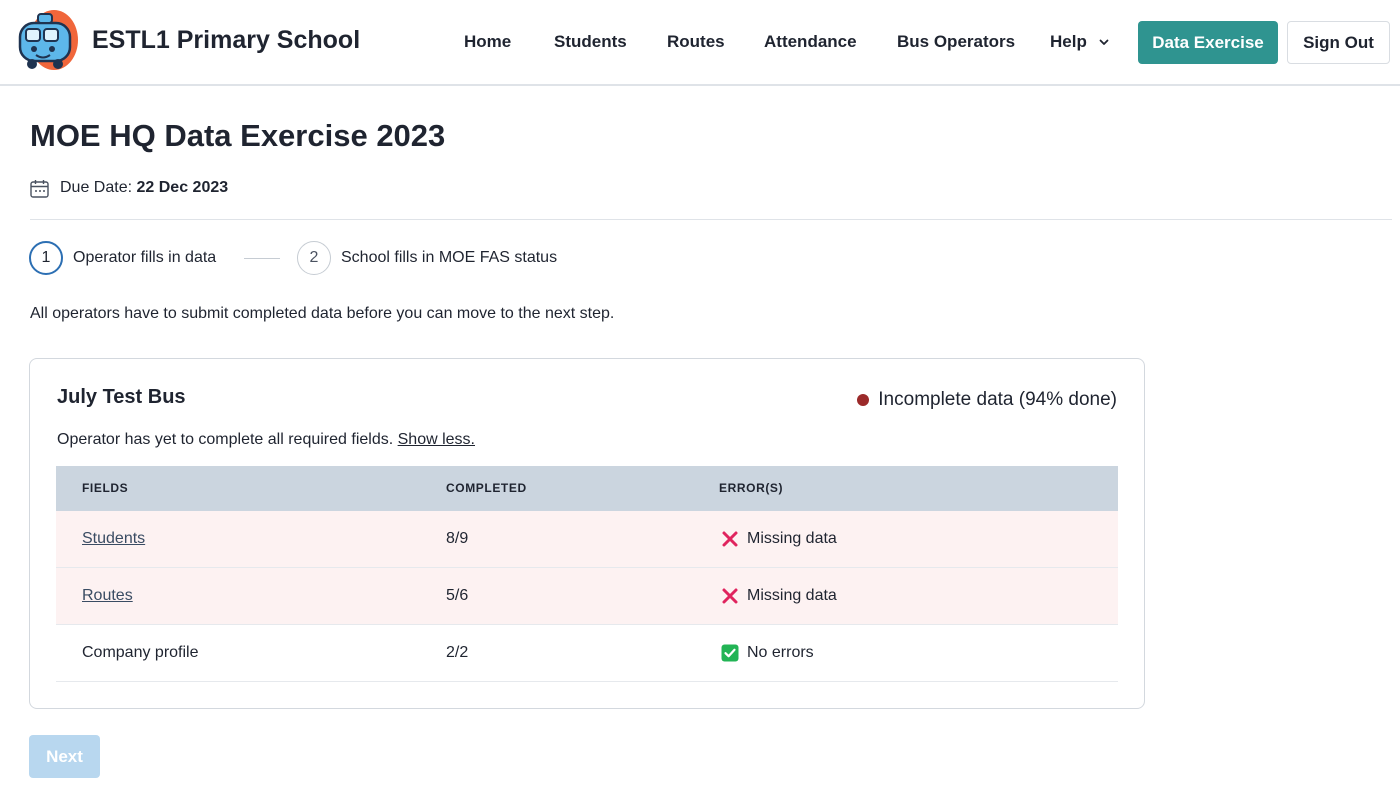 The image size is (1400, 805). What do you see at coordinates (107, 596) in the screenshot?
I see `field-link-routes: Routes` at bounding box center [107, 596].